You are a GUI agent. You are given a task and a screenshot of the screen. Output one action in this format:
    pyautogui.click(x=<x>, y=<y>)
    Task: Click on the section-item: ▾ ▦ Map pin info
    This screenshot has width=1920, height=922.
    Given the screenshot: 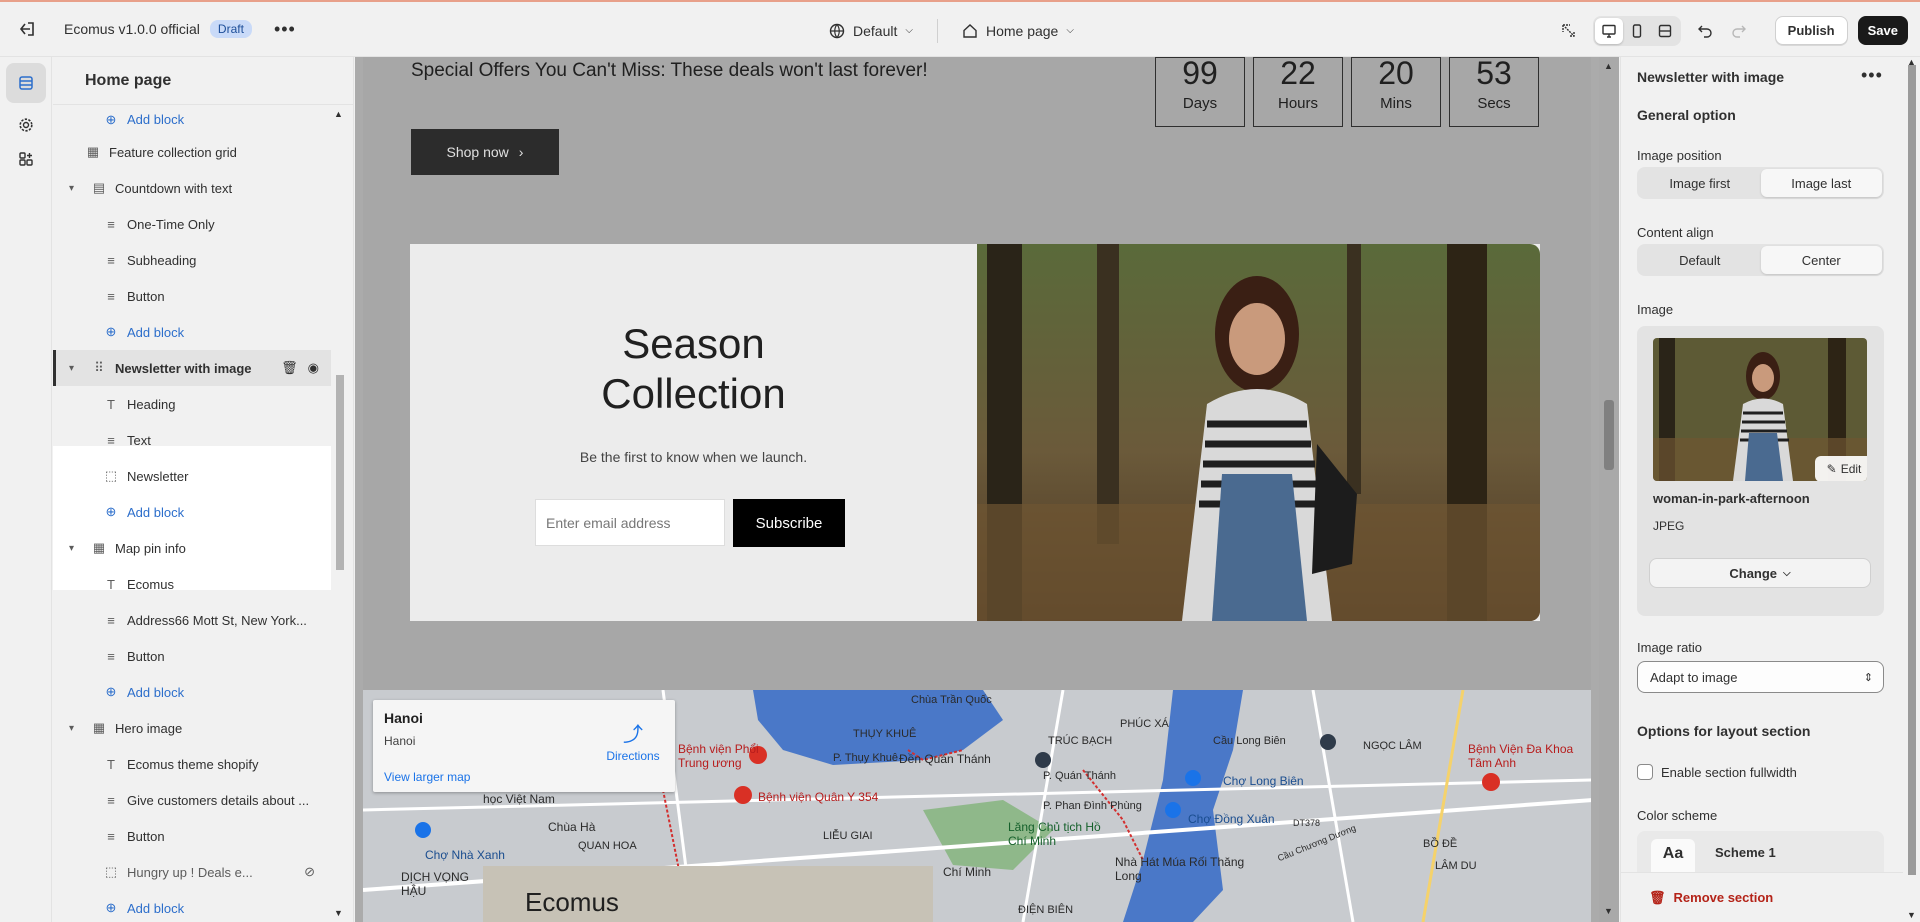 What is the action you would take?
    pyautogui.click(x=192, y=548)
    